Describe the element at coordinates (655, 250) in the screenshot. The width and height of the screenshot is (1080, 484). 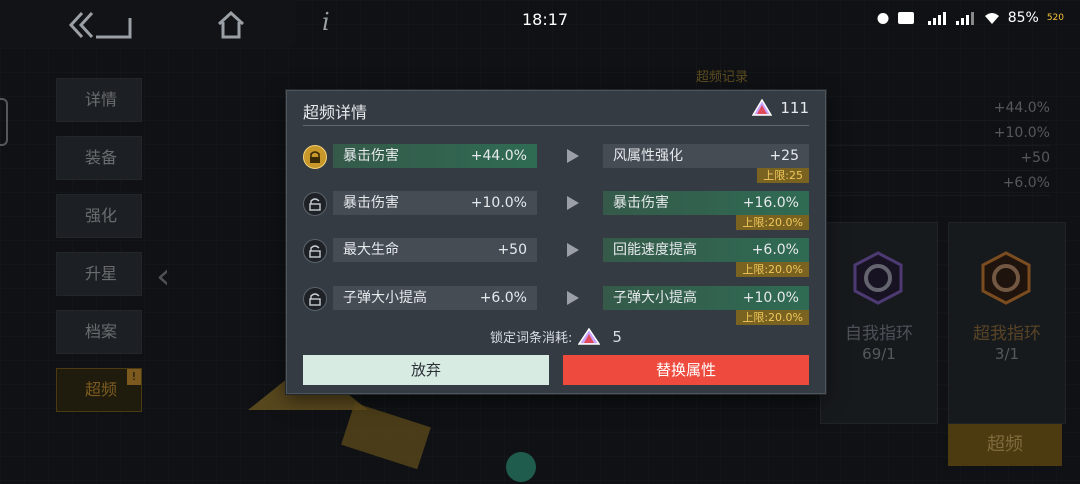
I see `attribute-name: 回能速度提高` at that location.